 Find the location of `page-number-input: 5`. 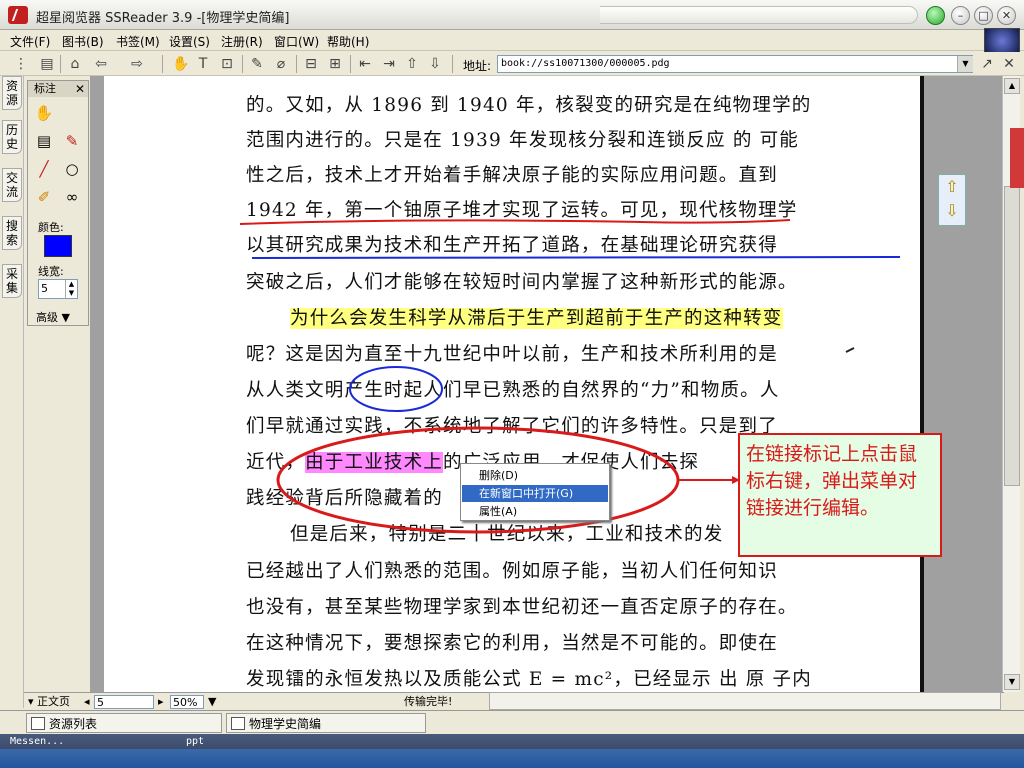

page-number-input: 5 is located at coordinates (124, 702).